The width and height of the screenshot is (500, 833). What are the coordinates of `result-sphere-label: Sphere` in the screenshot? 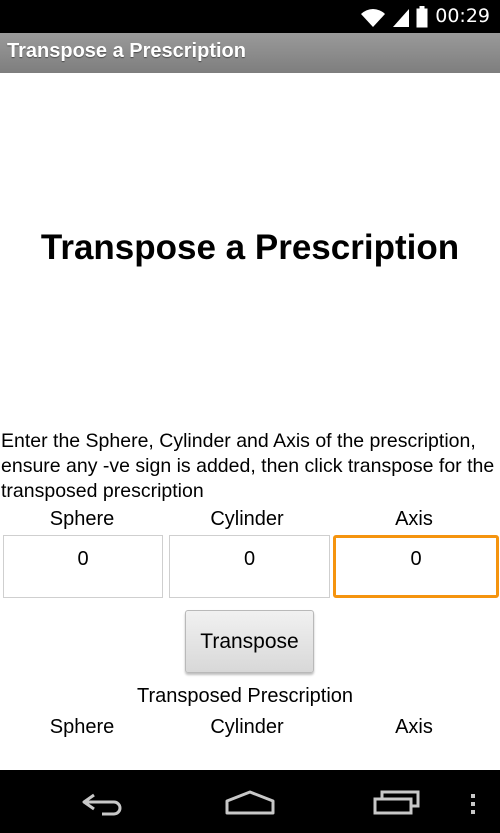 It's located at (82, 727).